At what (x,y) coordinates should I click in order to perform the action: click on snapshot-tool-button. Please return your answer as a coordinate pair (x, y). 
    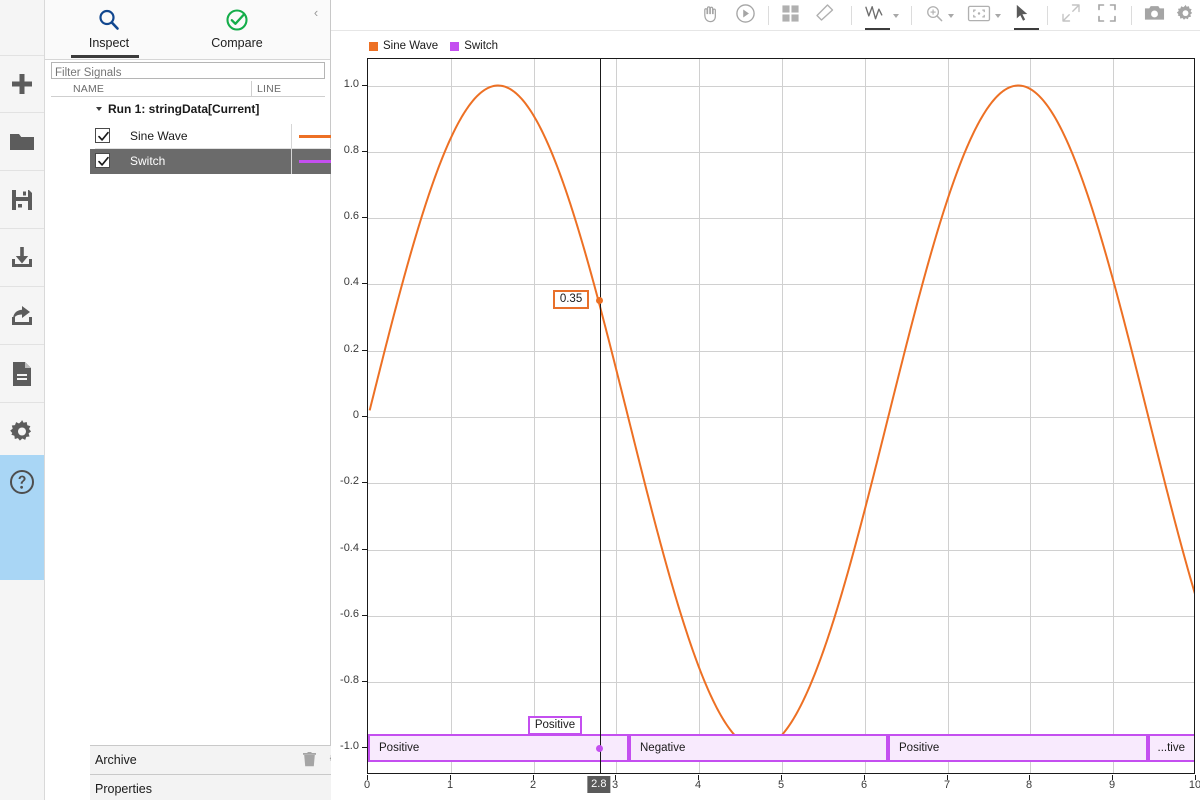
    Looking at the image, I should click on (1154, 15).